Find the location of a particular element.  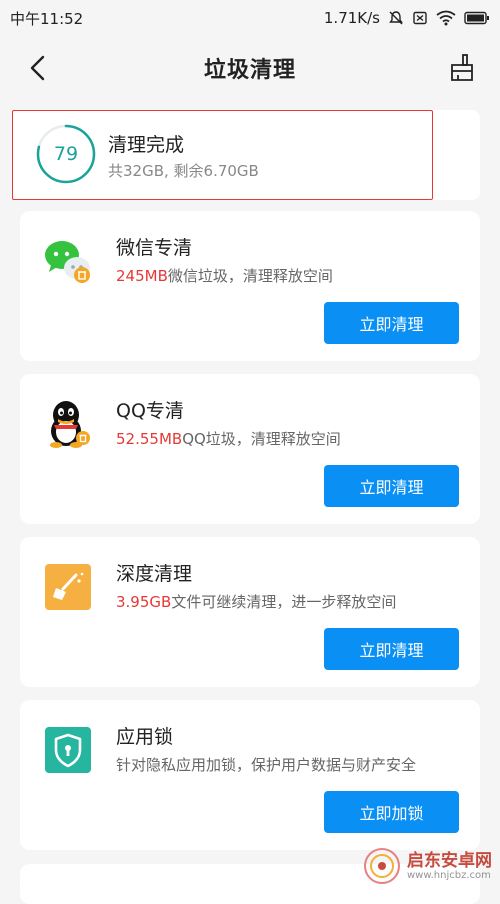

watermark-logo-icon is located at coordinates (382, 866).